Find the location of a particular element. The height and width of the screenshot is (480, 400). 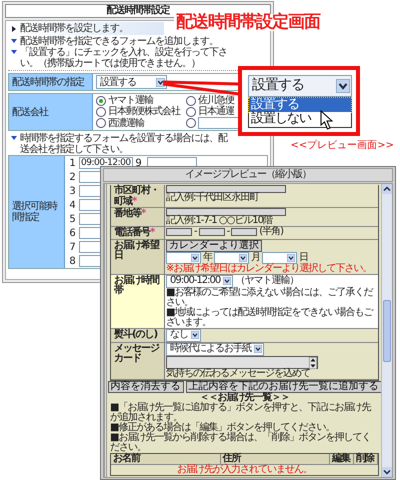

field-label: メッセージカード is located at coordinates (138, 361).